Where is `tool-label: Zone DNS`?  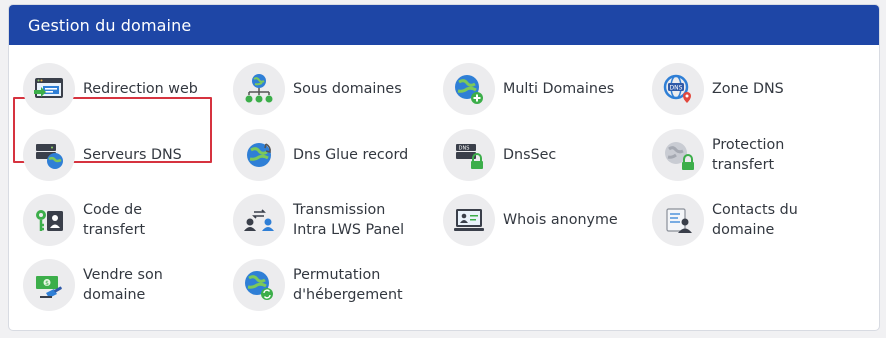 tool-label: Zone DNS is located at coordinates (748, 89).